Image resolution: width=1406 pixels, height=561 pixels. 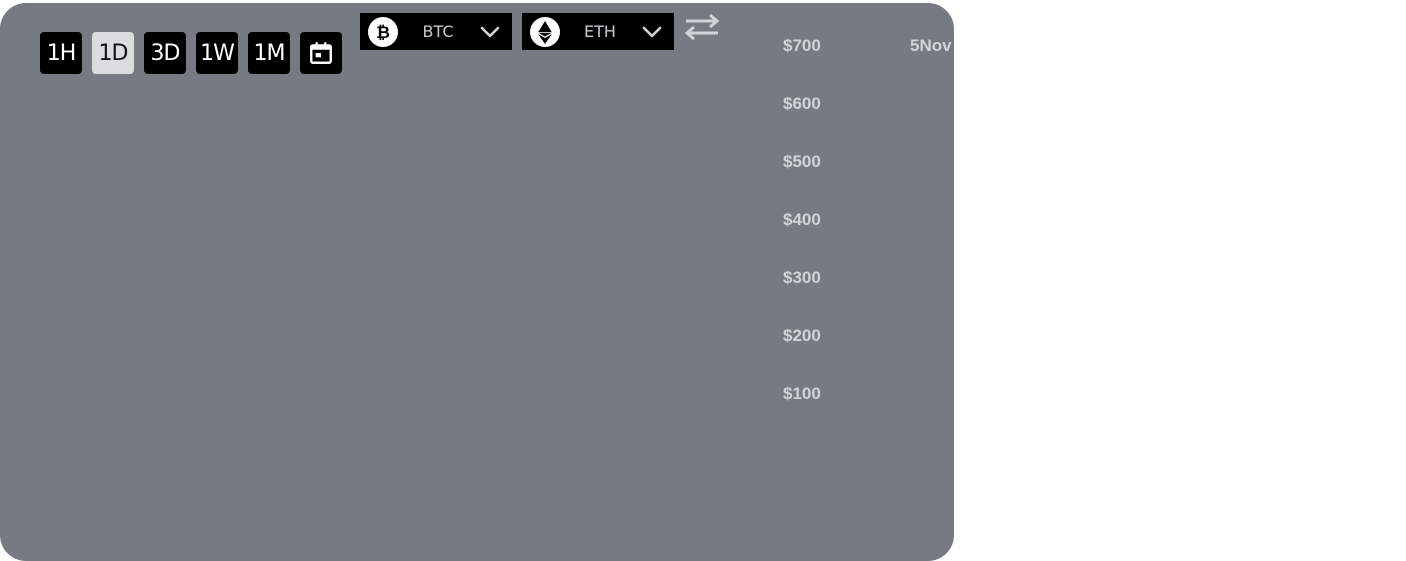 What do you see at coordinates (191, 53) in the screenshot?
I see `timeframe-selector: 1H 1D 3D 1W 1M` at bounding box center [191, 53].